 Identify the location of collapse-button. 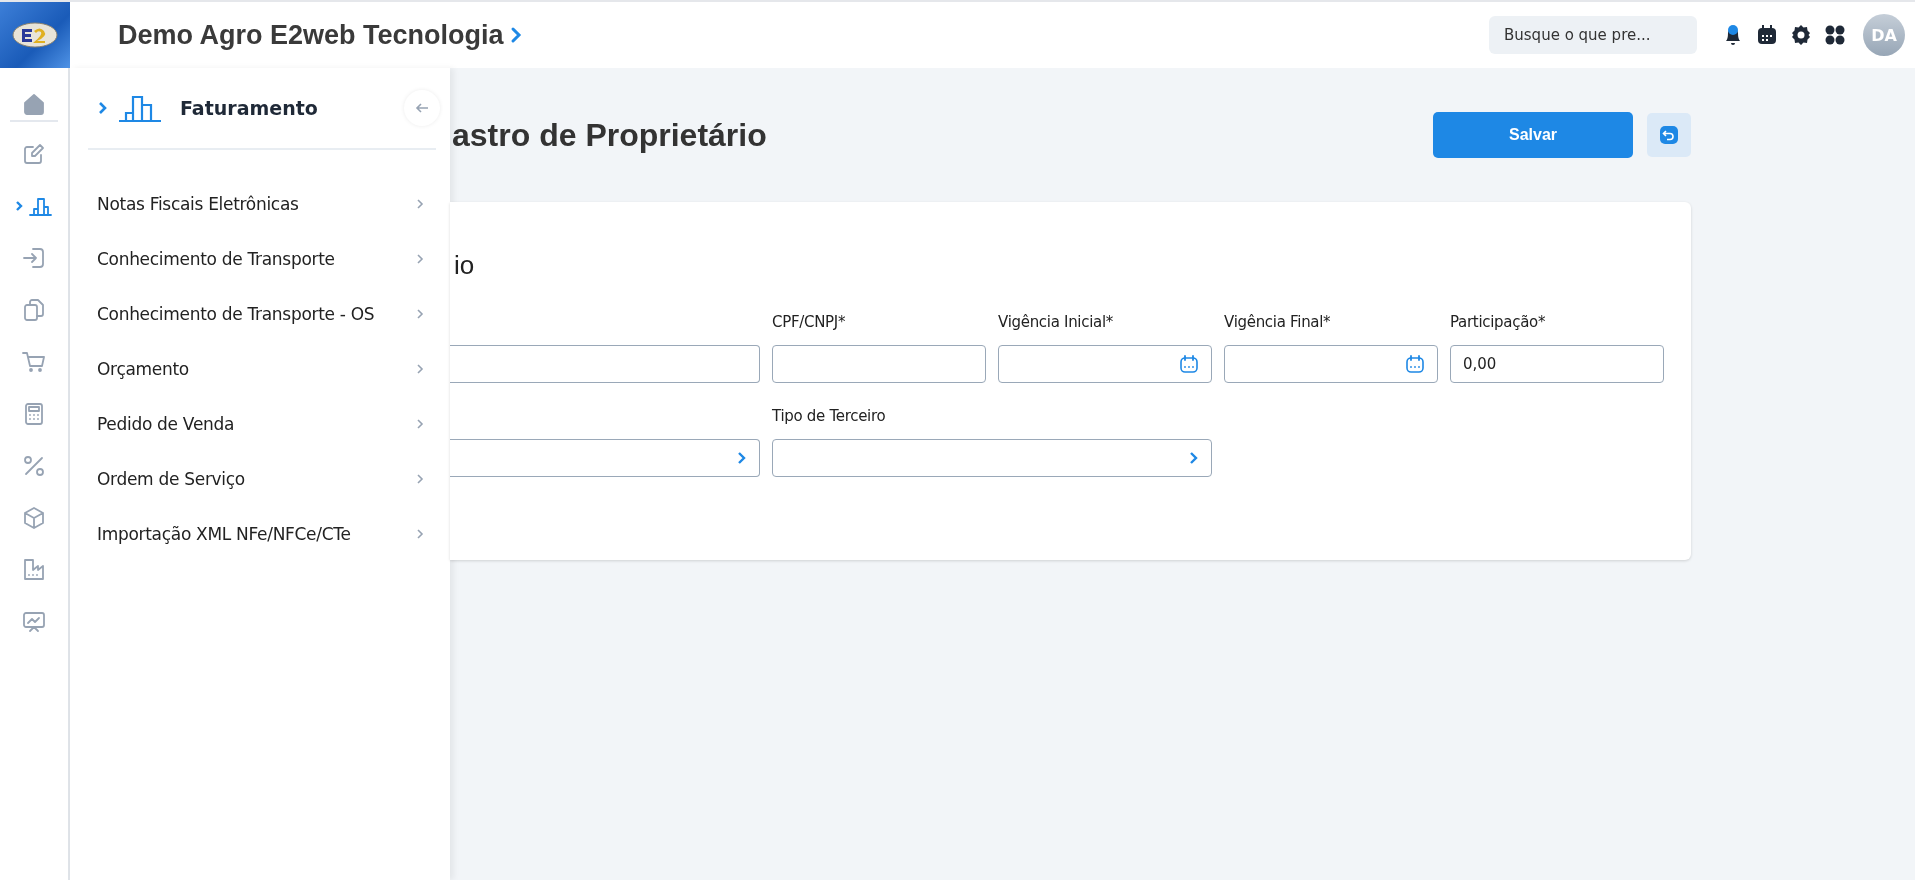
(422, 108).